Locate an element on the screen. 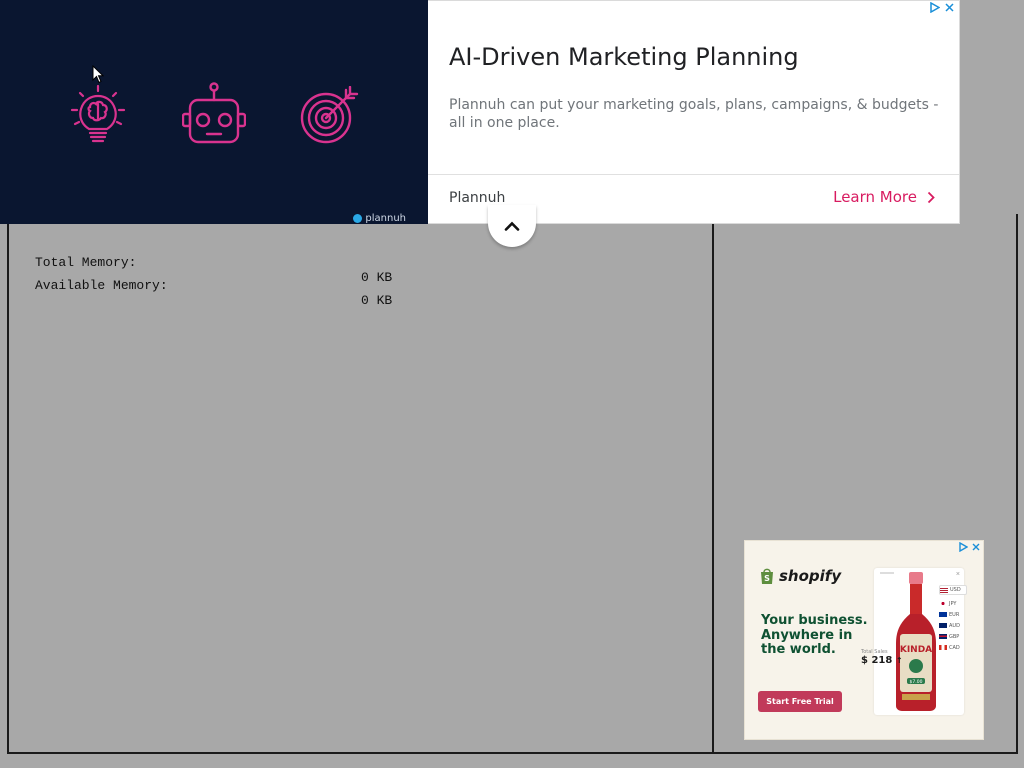  flag-us-icon is located at coordinates (944, 590).